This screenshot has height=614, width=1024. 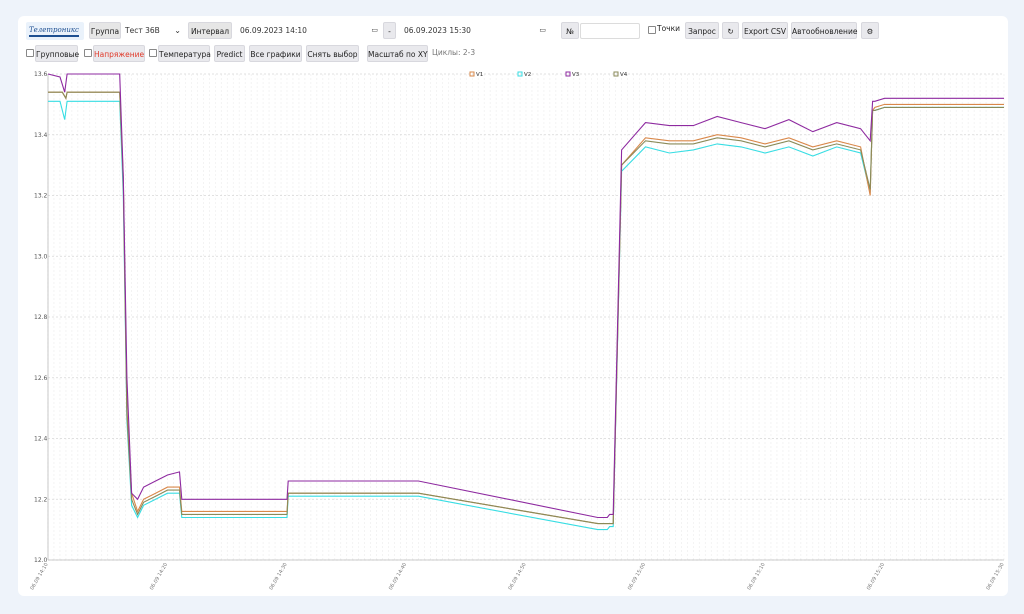 I want to click on legend-label-v1: V1, so click(x=479, y=75).